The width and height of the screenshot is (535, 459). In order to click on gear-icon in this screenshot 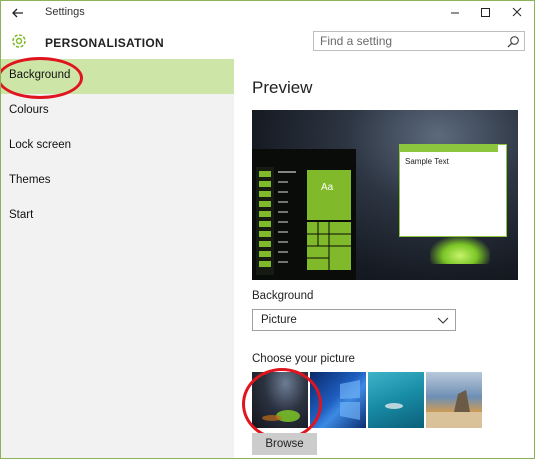, I will do `click(19, 41)`.